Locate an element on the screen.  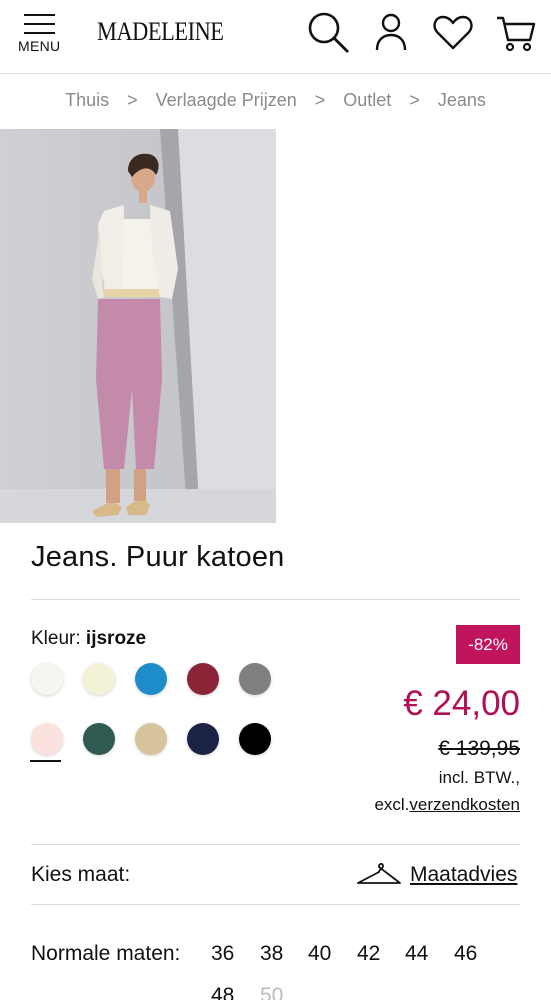
breadcrumb-outlet: Outlet is located at coordinates (367, 100).